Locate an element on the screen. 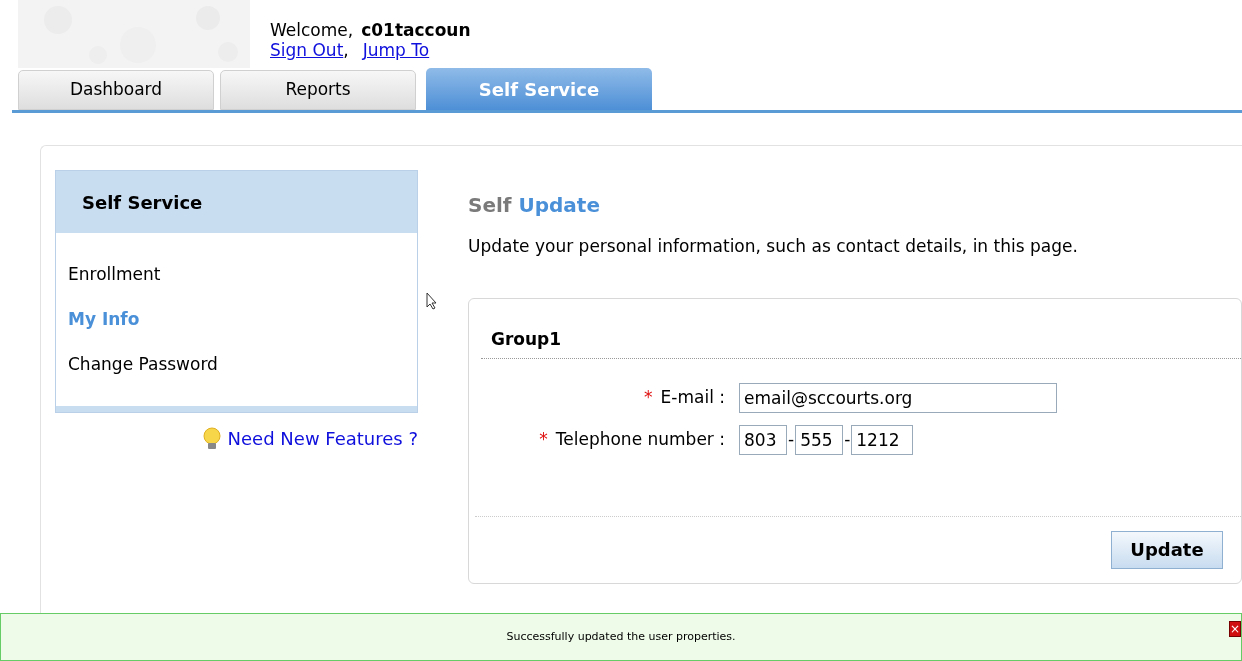  phone-field: 555 is located at coordinates (819, 440).